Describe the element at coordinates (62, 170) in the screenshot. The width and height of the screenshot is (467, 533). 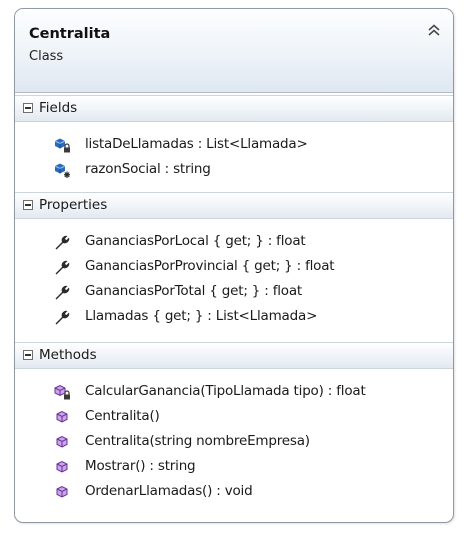
I see `protected-field-icon` at that location.